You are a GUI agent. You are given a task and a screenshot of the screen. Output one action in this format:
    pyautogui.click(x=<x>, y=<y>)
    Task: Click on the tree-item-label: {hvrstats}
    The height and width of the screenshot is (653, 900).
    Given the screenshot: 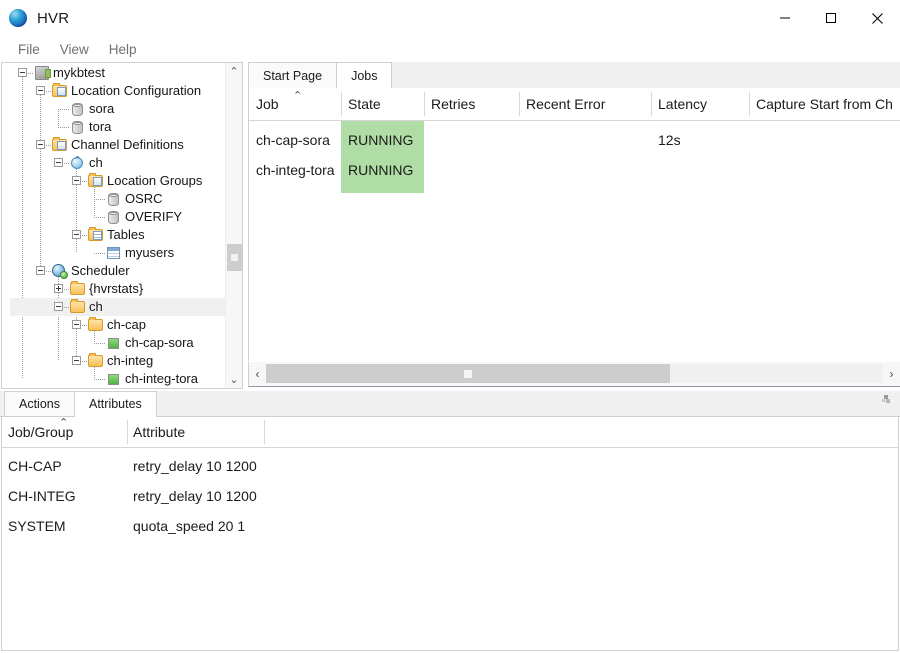 What is the action you would take?
    pyautogui.click(x=116, y=288)
    